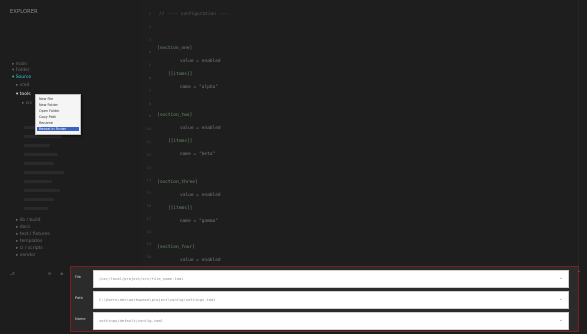 The image size is (587, 334). What do you see at coordinates (79, 298) in the screenshot?
I see `field-label: Path` at bounding box center [79, 298].